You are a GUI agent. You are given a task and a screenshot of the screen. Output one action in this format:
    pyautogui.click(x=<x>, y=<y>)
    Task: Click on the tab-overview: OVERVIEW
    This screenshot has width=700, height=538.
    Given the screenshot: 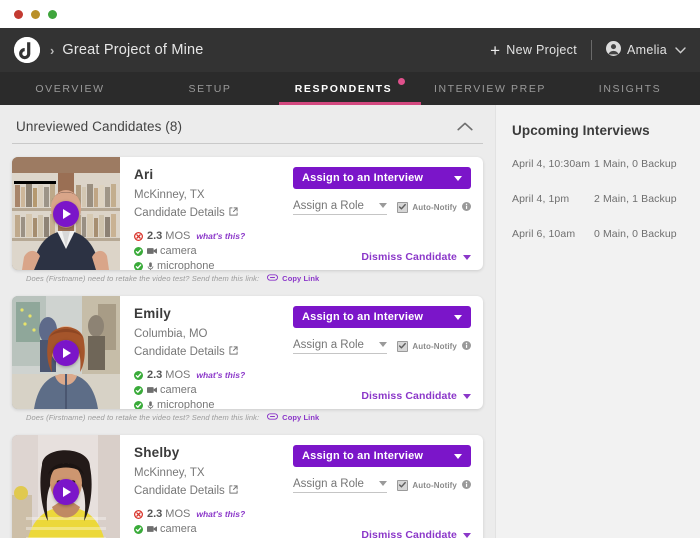 What is the action you would take?
    pyautogui.click(x=70, y=88)
    